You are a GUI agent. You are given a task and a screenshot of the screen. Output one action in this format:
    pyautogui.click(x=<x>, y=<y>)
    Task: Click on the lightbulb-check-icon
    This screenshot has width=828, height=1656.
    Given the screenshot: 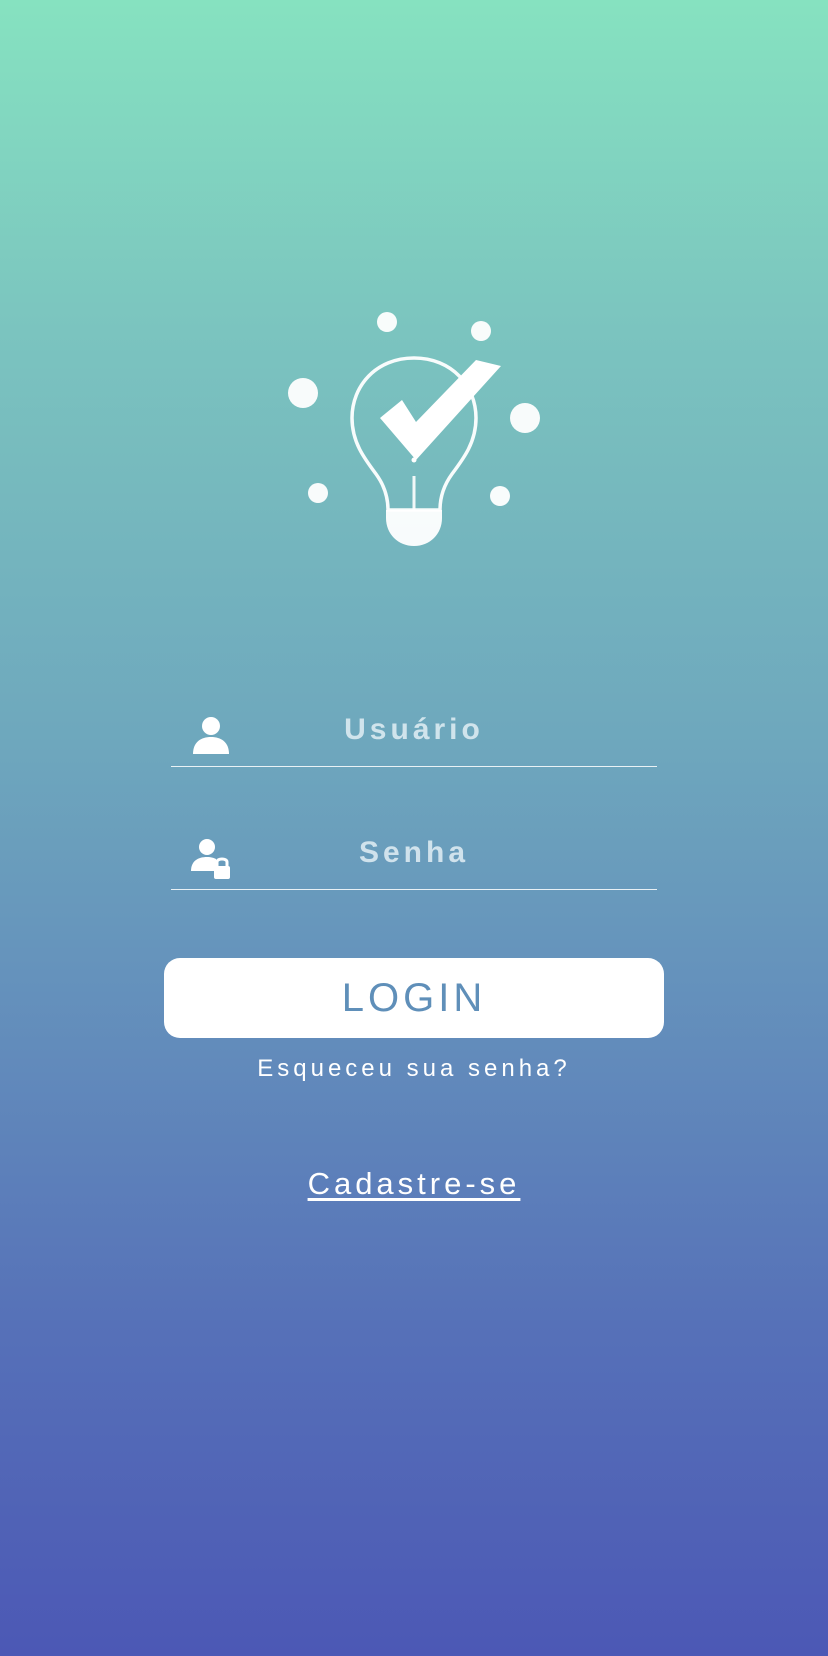 What is the action you would take?
    pyautogui.click(x=414, y=429)
    